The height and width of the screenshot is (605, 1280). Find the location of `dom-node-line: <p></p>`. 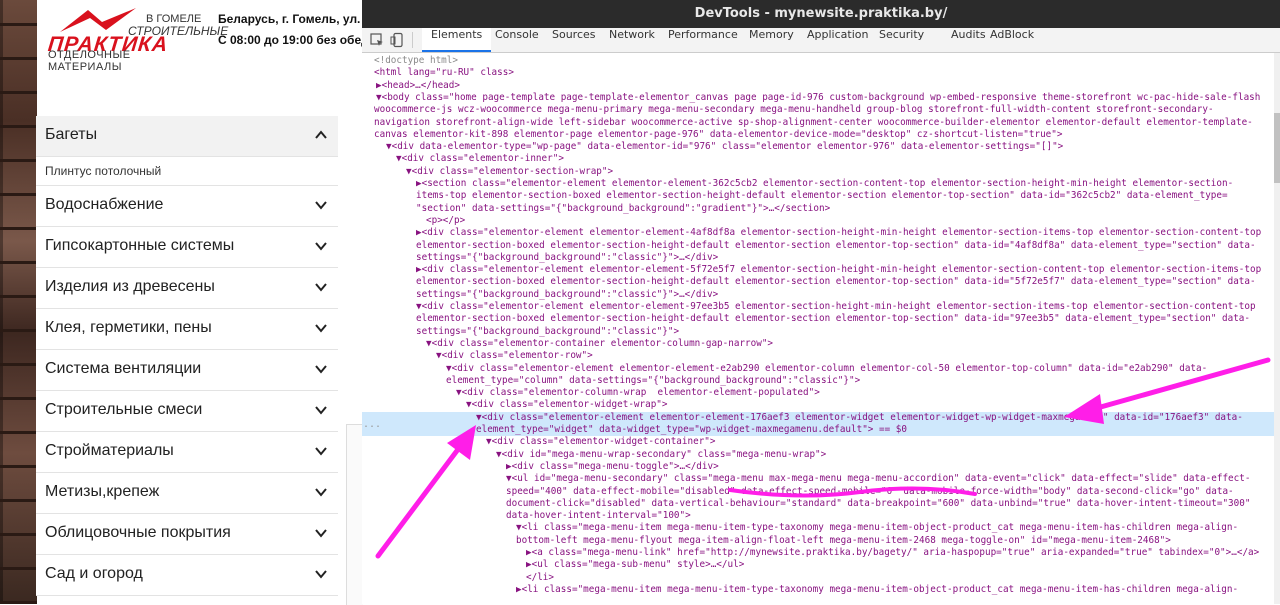

dom-node-line: <p></p> is located at coordinates (818, 221).